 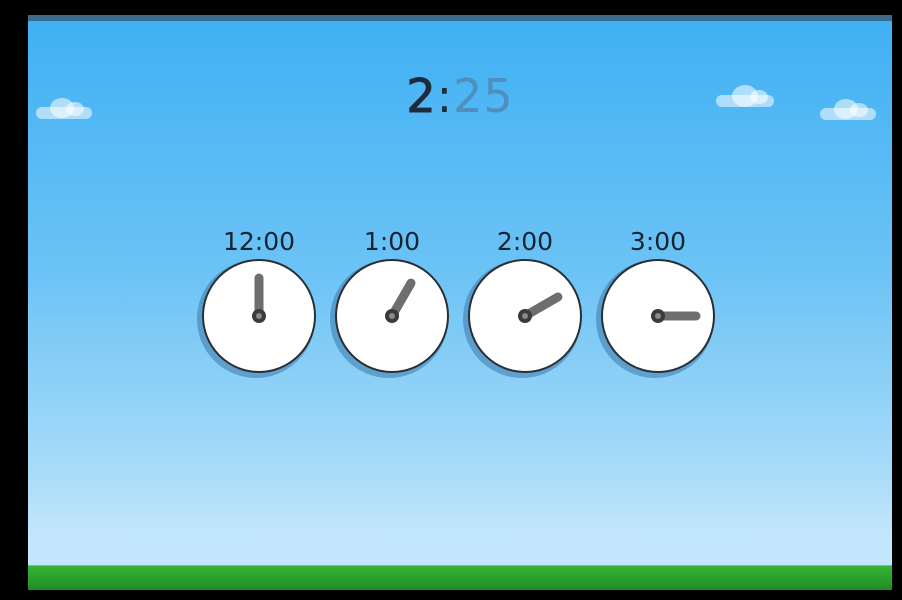 I want to click on clock-option-3: 3:00, so click(x=658, y=300).